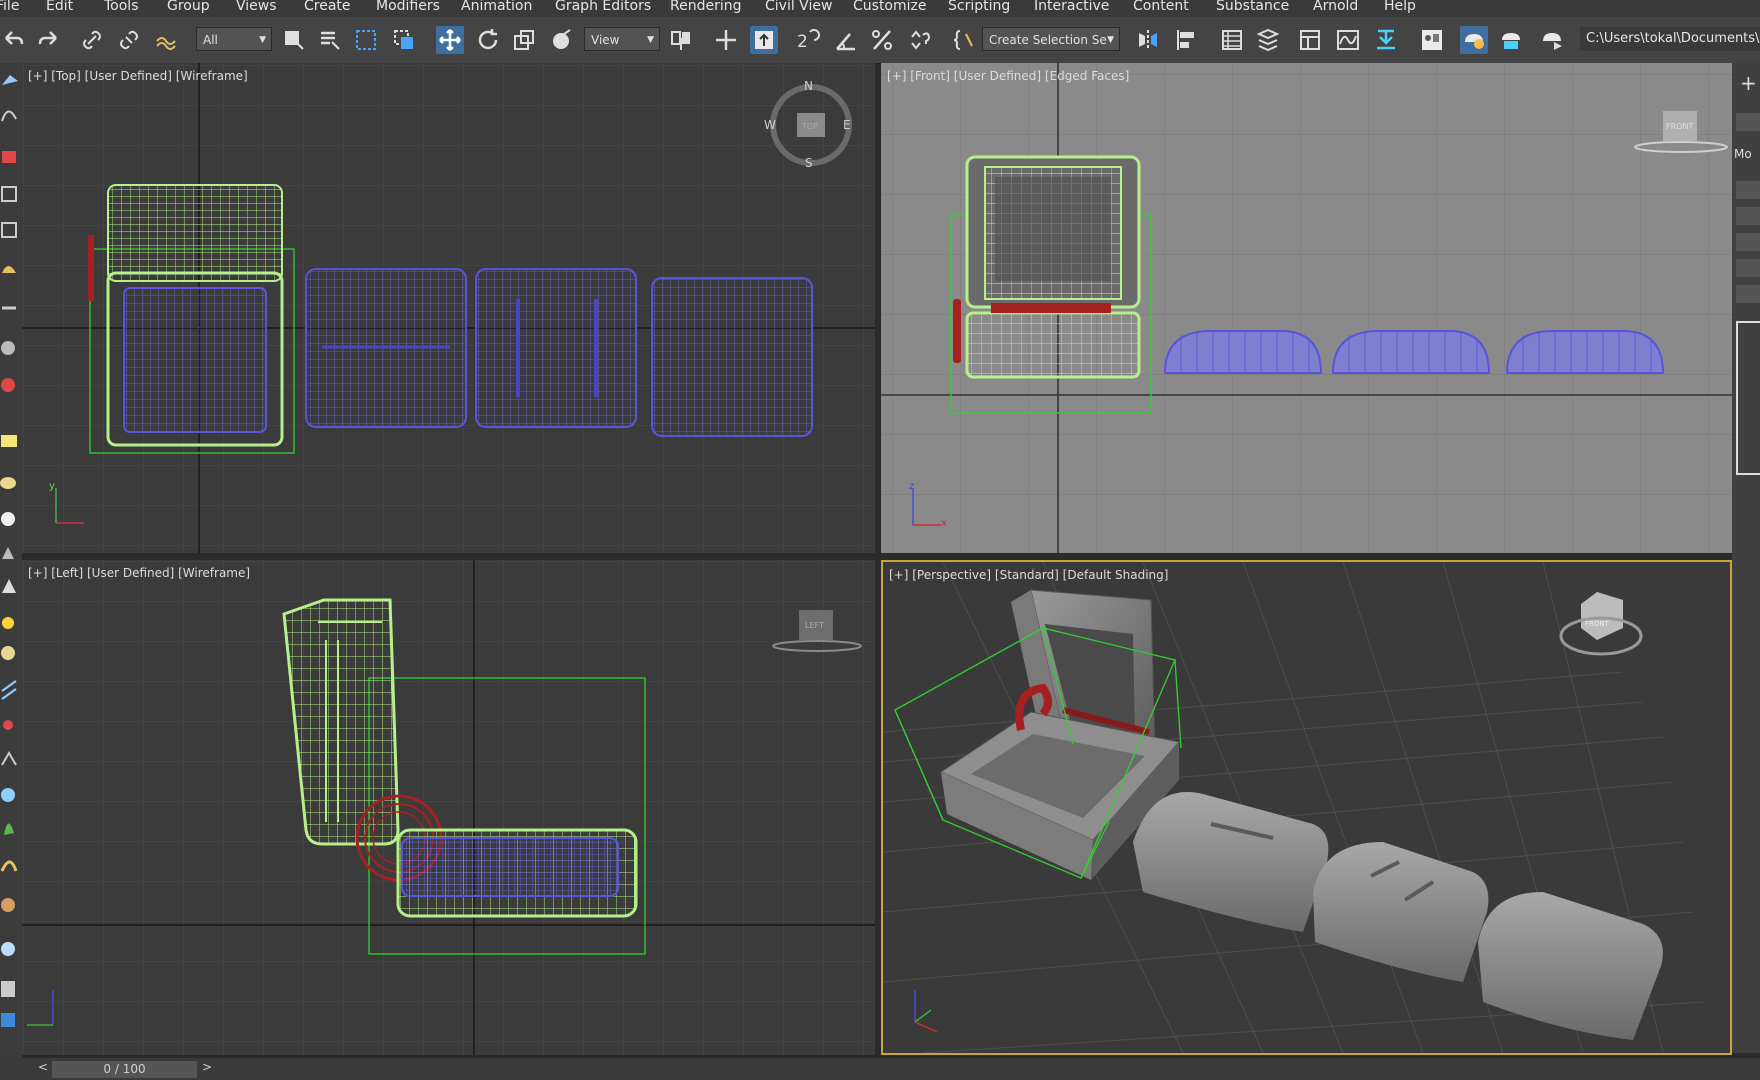 Image resolution: width=1760 pixels, height=1080 pixels. I want to click on modifier-tab-label: Mo, so click(1743, 154).